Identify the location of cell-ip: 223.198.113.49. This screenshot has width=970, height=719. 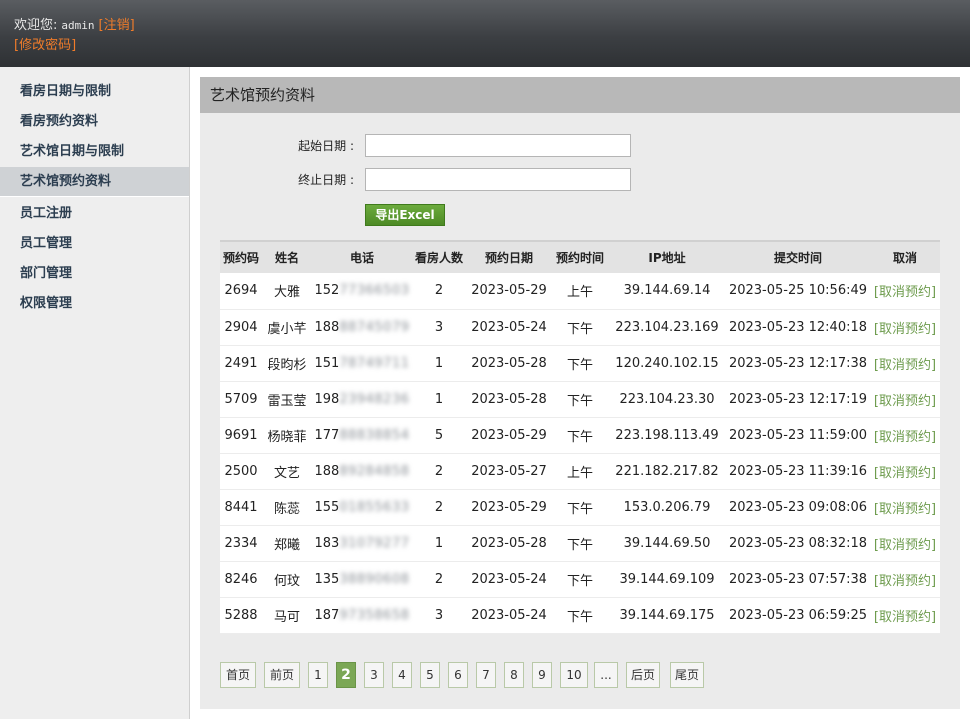
(667, 435).